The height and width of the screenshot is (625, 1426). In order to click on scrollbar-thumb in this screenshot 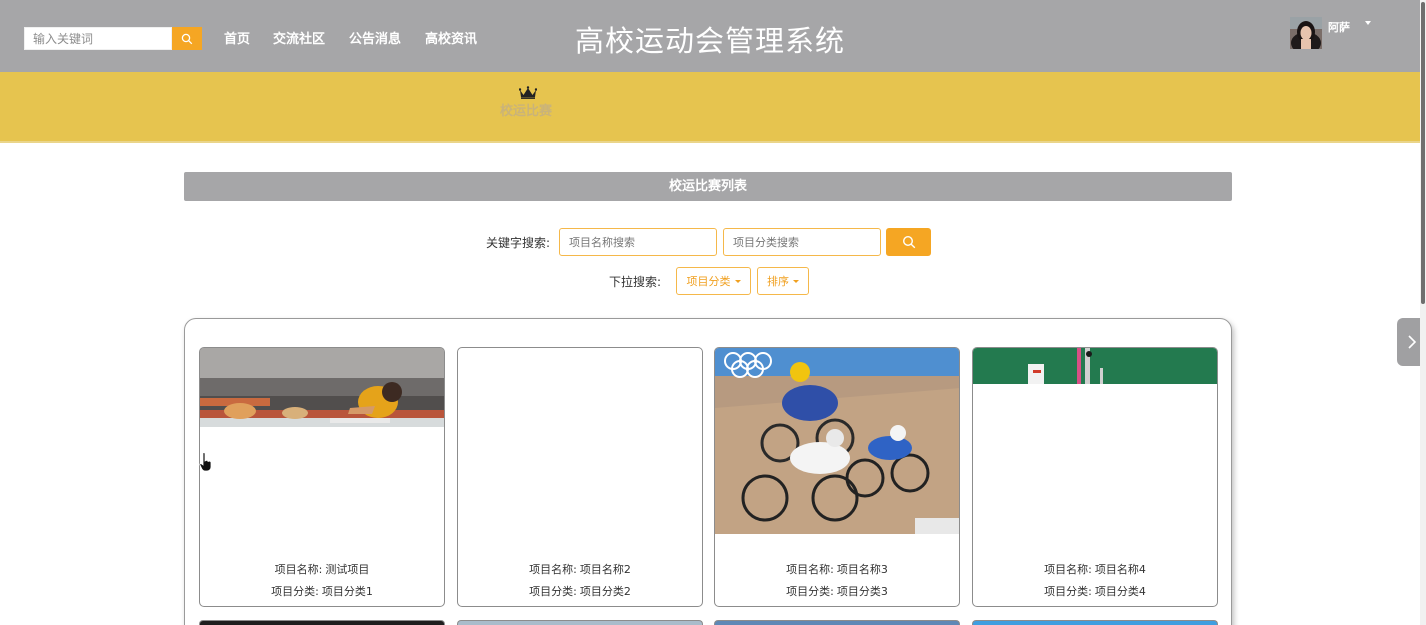, I will do `click(1423, 153)`.